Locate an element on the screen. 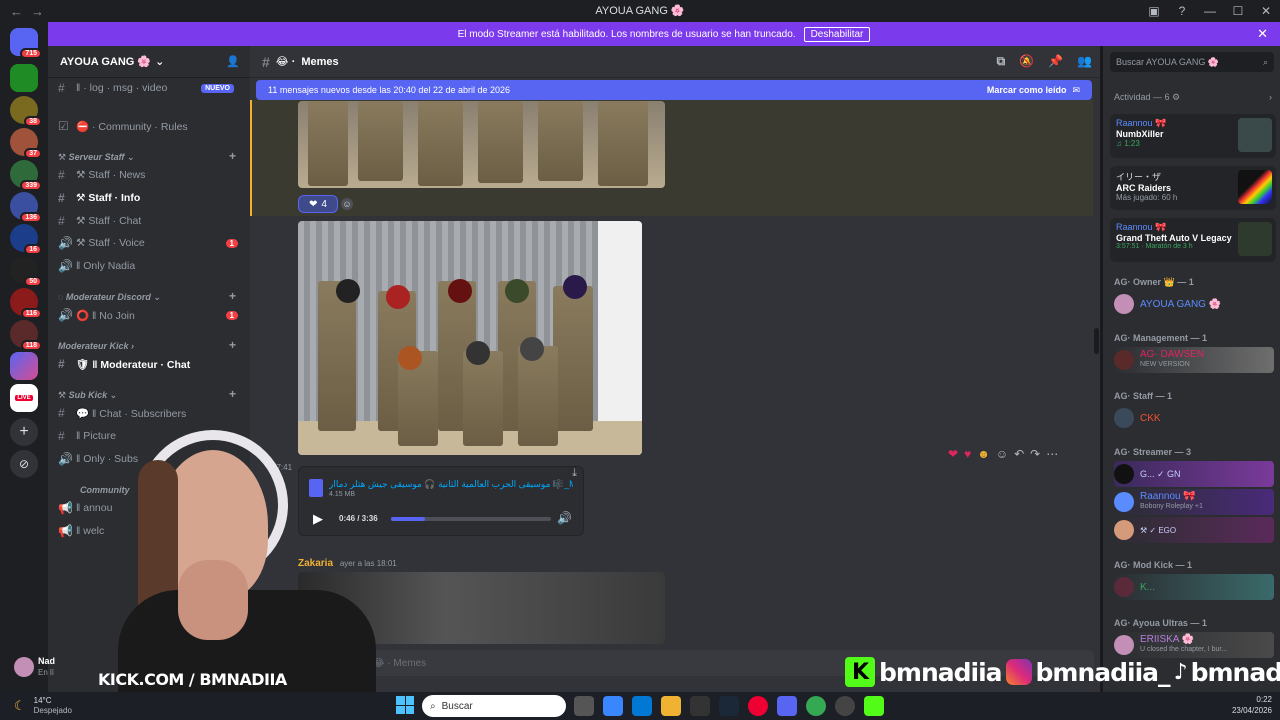 Image resolution: width=1280 pixels, height=720 pixels. chrome-icon is located at coordinates (816, 706).